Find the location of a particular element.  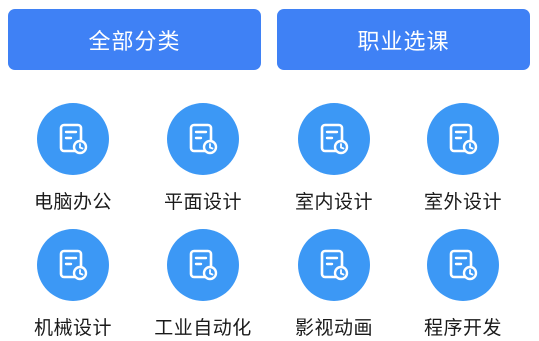

category-programming: 程序开发 is located at coordinates (463, 285).